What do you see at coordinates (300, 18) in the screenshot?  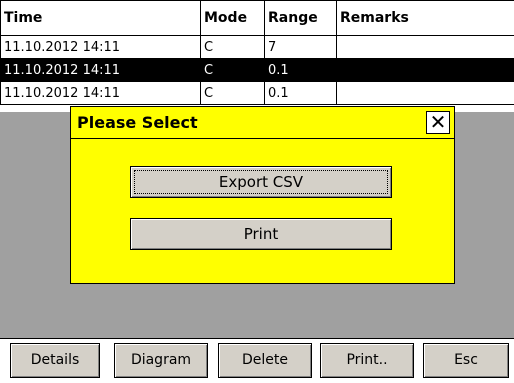 I see `column-header-range: Range` at bounding box center [300, 18].